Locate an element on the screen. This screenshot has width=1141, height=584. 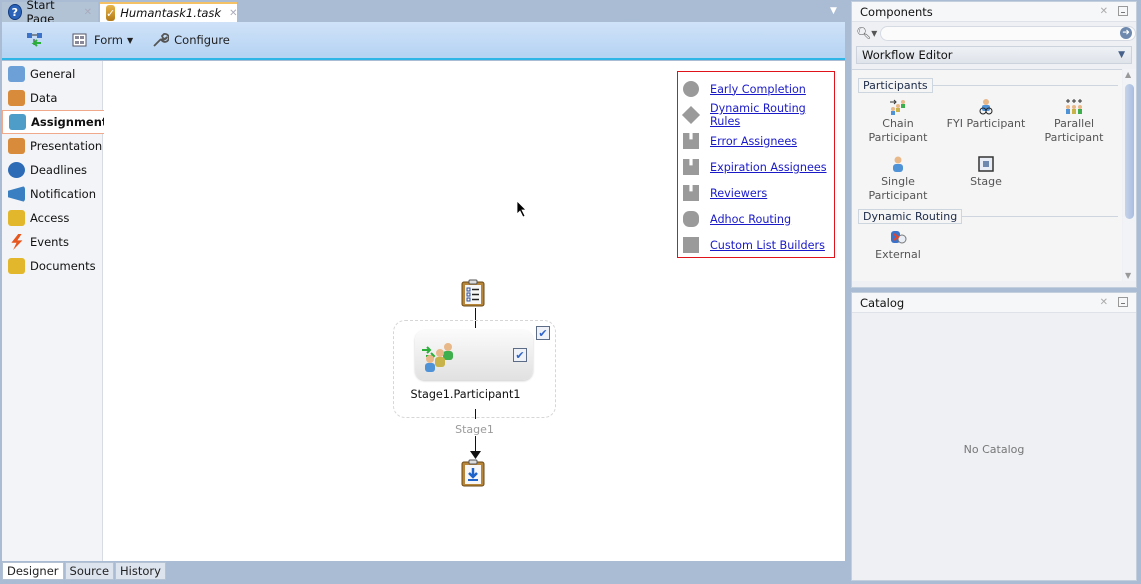
palette-scrollbar: ▲ ▼ is located at coordinates (1129, 175).